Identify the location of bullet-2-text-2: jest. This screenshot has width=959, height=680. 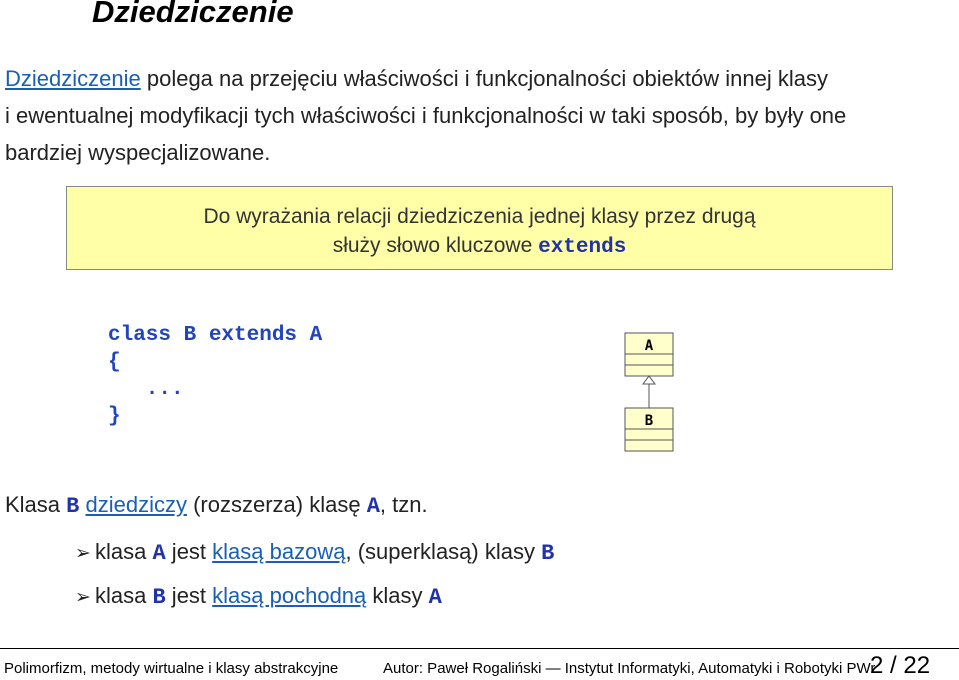
(189, 595).